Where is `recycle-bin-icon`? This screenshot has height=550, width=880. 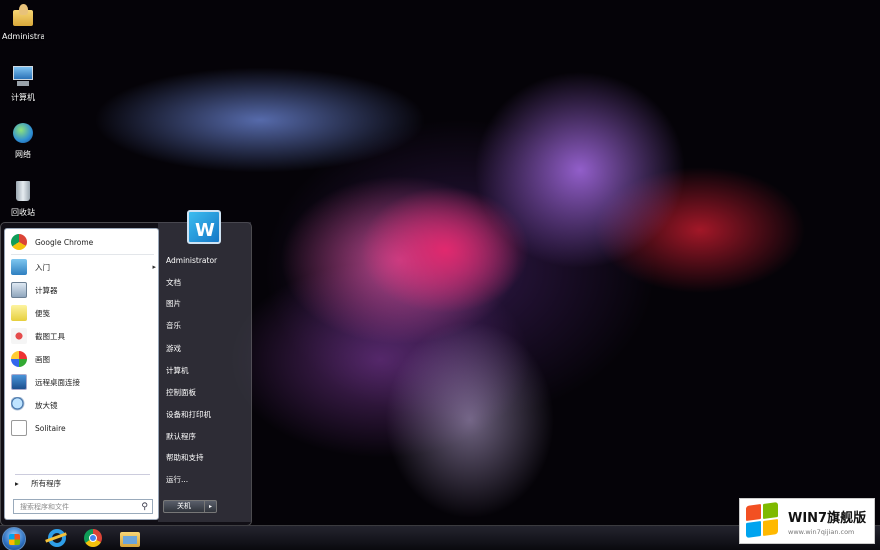 recycle-bin-icon is located at coordinates (23, 191).